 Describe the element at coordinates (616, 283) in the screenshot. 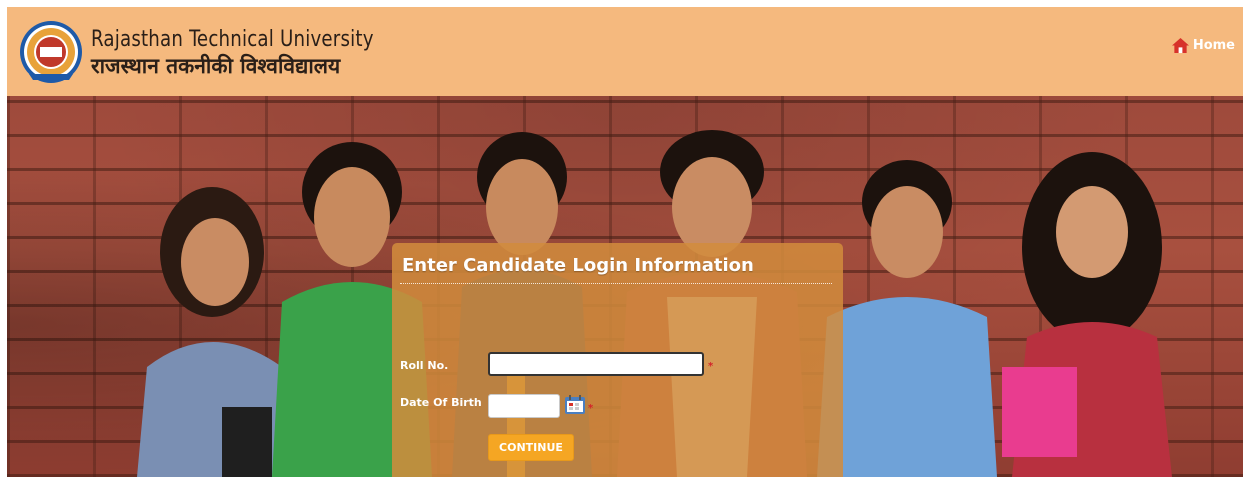

I see `login-divider` at that location.